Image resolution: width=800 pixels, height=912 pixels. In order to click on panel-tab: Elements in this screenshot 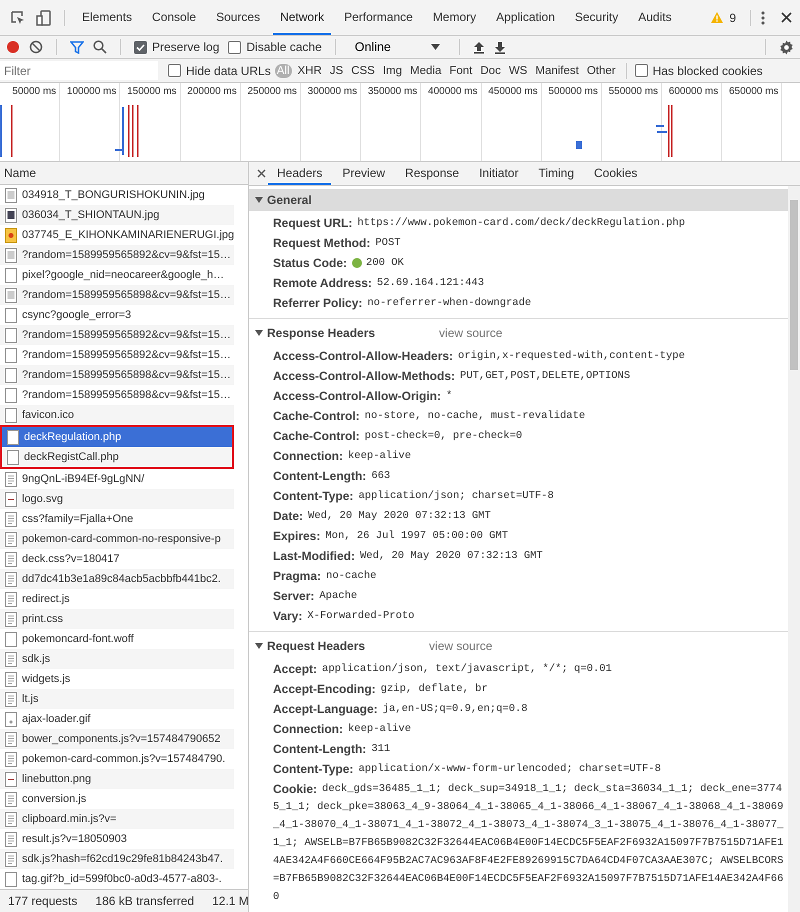, I will do `click(107, 17)`.